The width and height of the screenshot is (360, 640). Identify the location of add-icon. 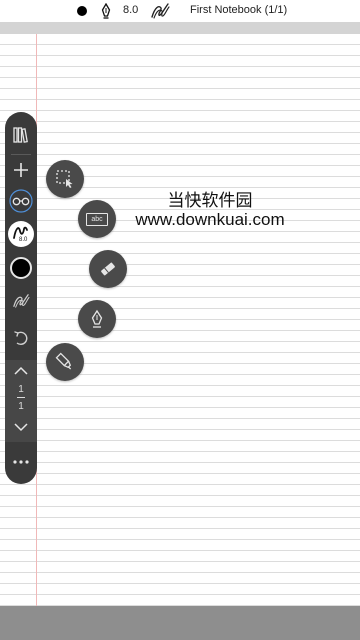
(21, 170).